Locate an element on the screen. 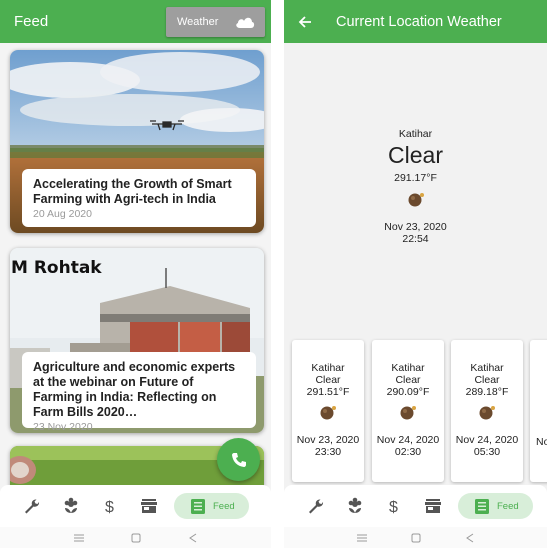 Image resolution: width=547 pixels, height=548 pixels. forecast-time: 02:30 is located at coordinates (408, 452).